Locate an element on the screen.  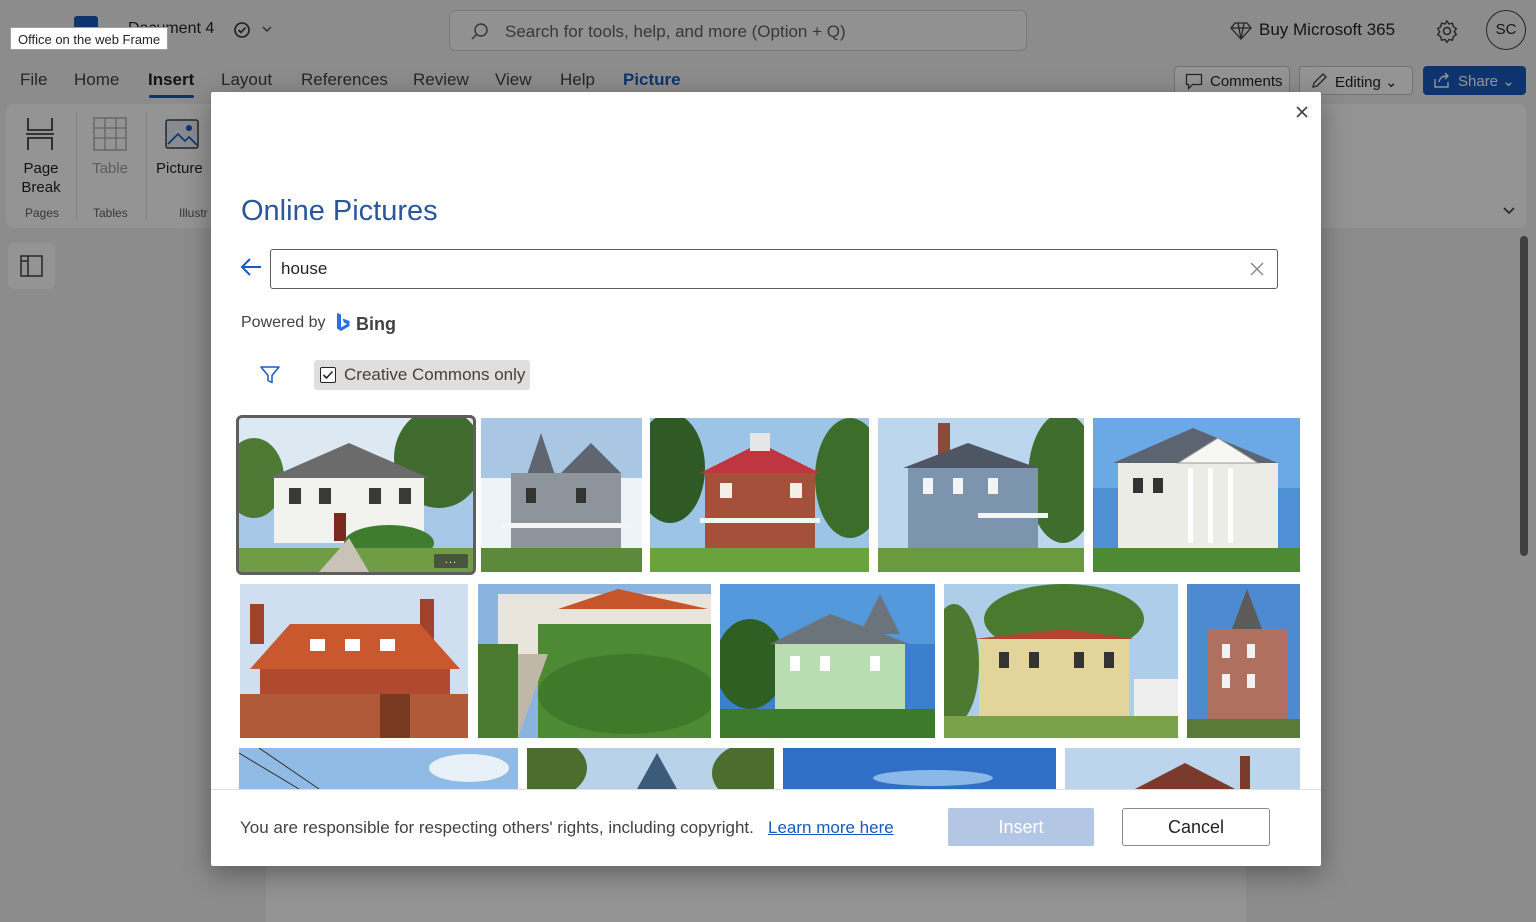
creative-commons-checkbox is located at coordinates (328, 375).